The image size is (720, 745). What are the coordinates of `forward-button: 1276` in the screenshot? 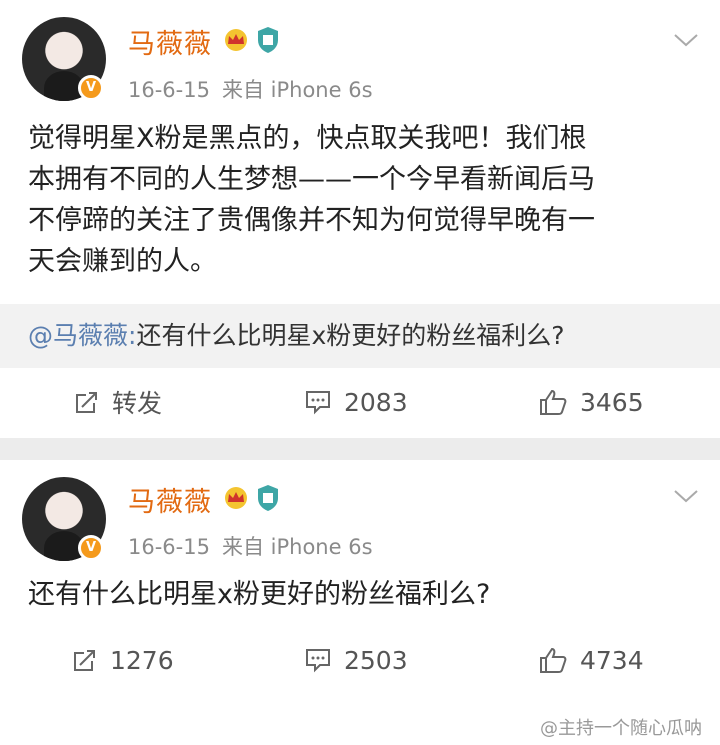 It's located at (123, 660).